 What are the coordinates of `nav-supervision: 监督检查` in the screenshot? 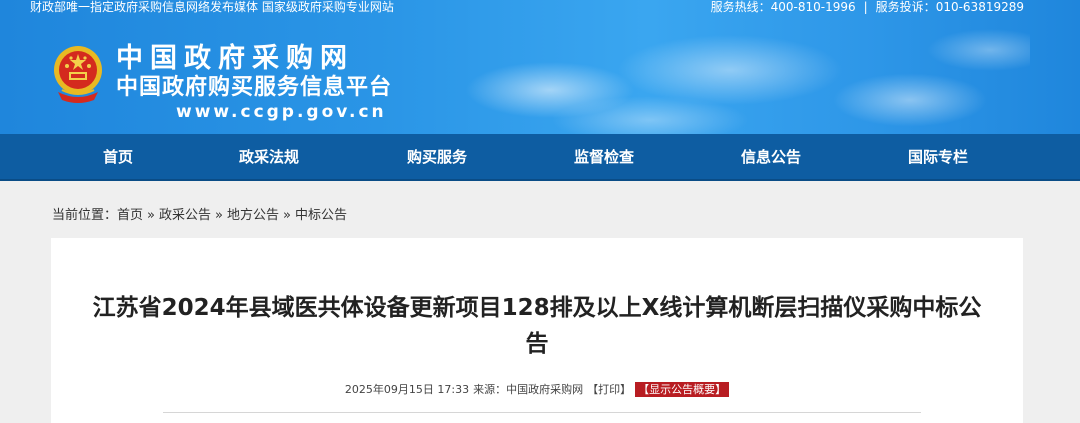 It's located at (604, 157).